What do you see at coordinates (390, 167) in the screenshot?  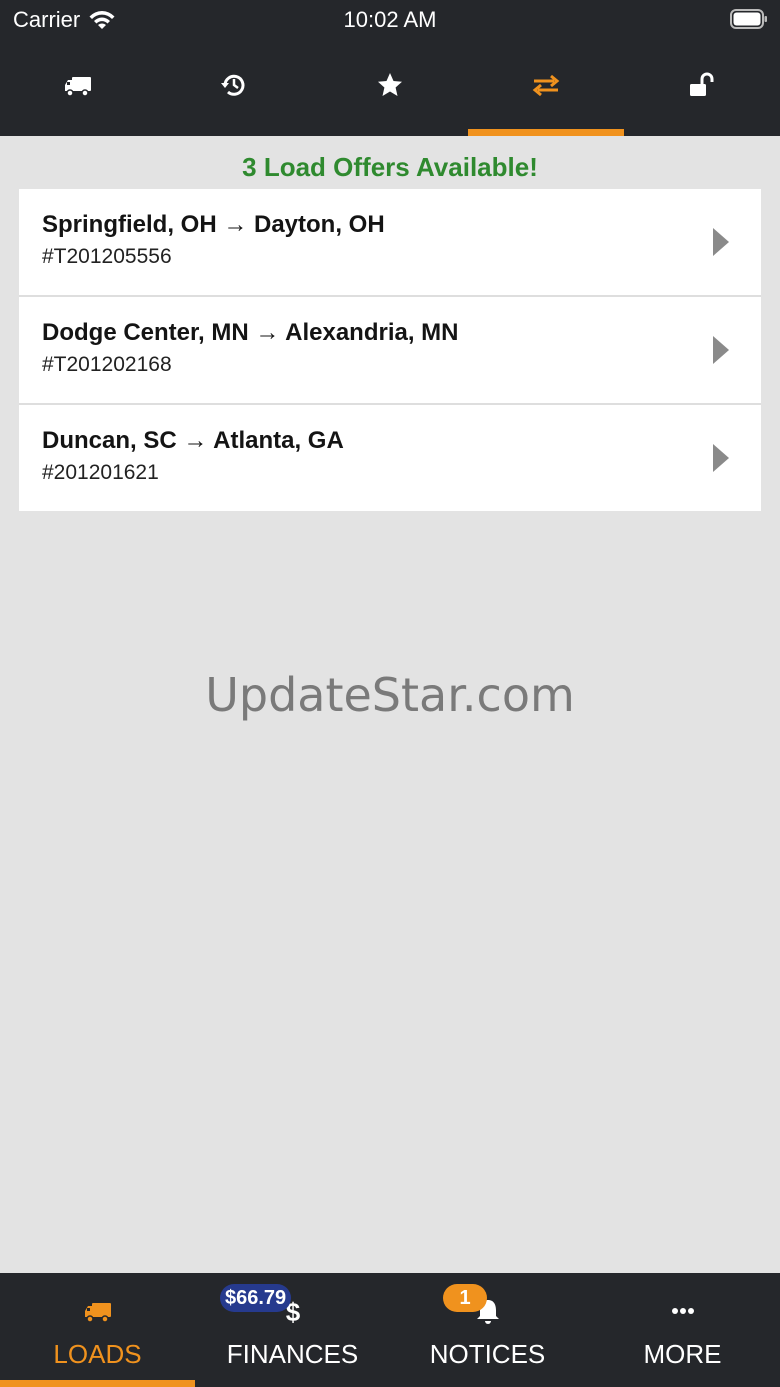 I see `offers-count-heading: 3 Load Offers Available!` at bounding box center [390, 167].